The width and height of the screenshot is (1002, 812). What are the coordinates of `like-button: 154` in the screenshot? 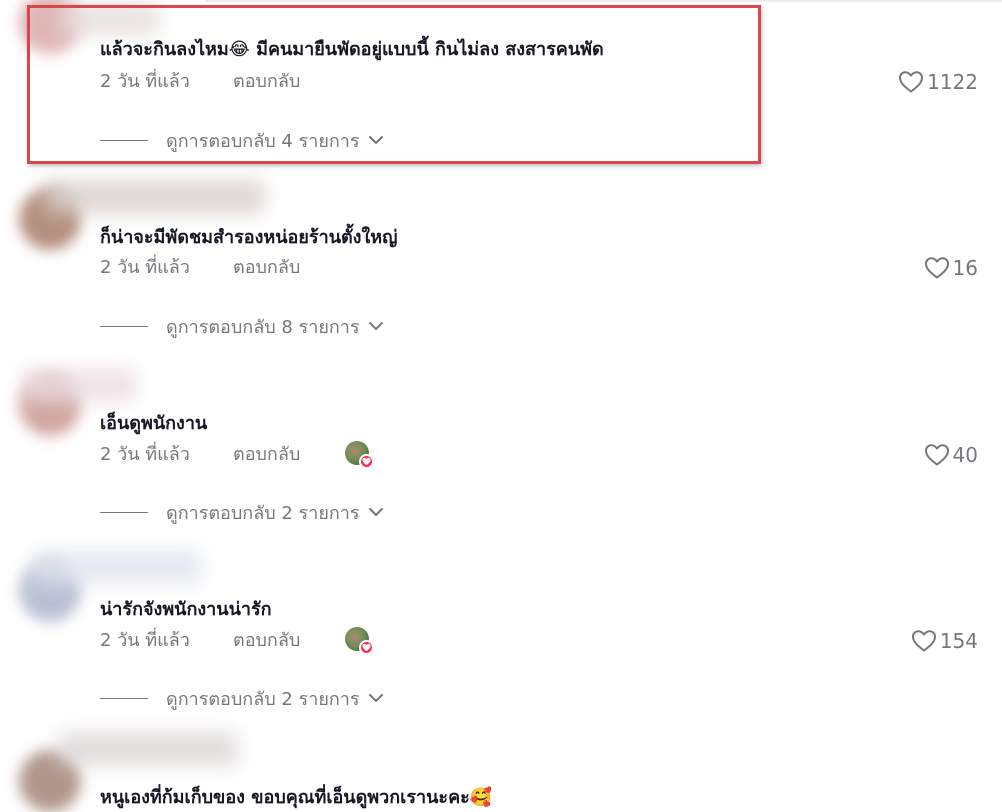 It's located at (944, 641).